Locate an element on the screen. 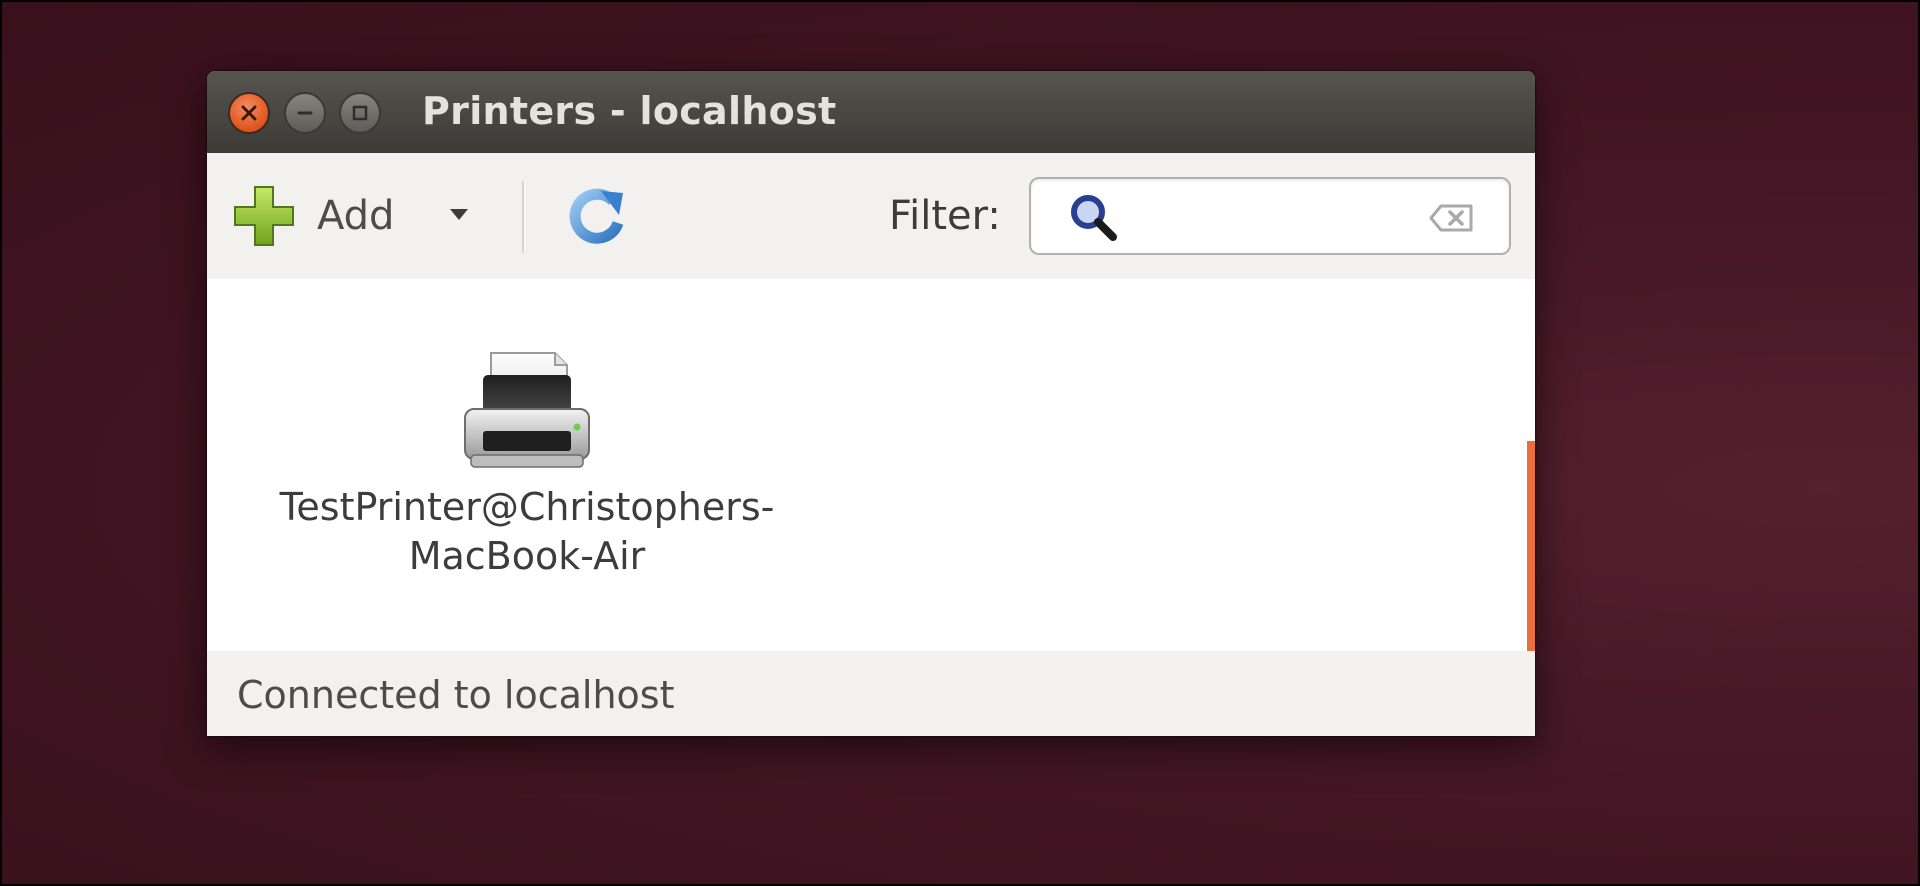 This screenshot has height=886, width=1920. filter-field is located at coordinates (1270, 216).